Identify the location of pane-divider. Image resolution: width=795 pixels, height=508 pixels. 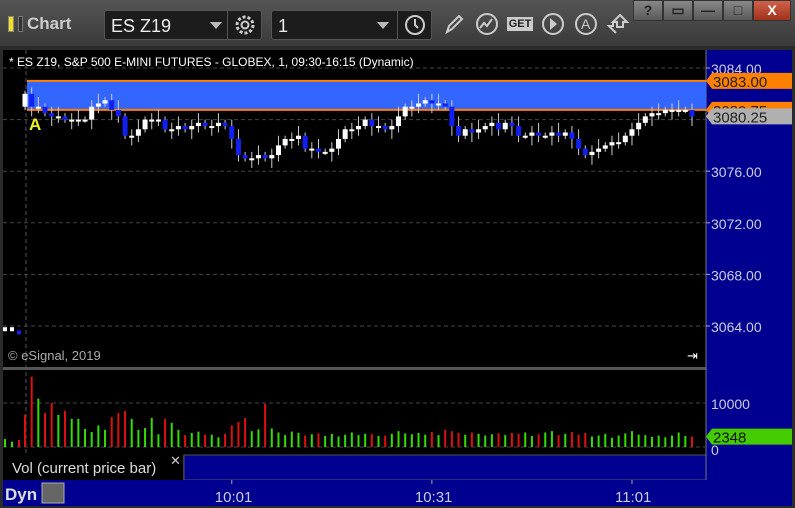
(354, 368).